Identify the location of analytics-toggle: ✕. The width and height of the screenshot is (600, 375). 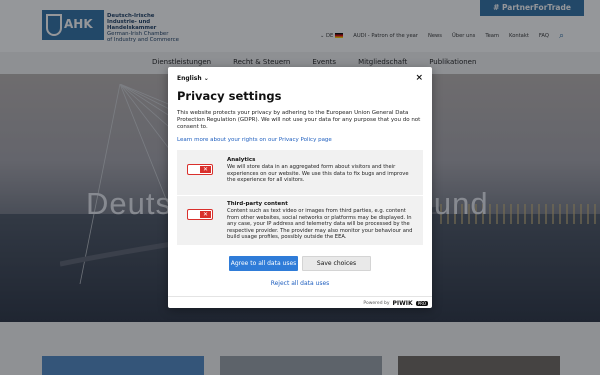
(200, 169).